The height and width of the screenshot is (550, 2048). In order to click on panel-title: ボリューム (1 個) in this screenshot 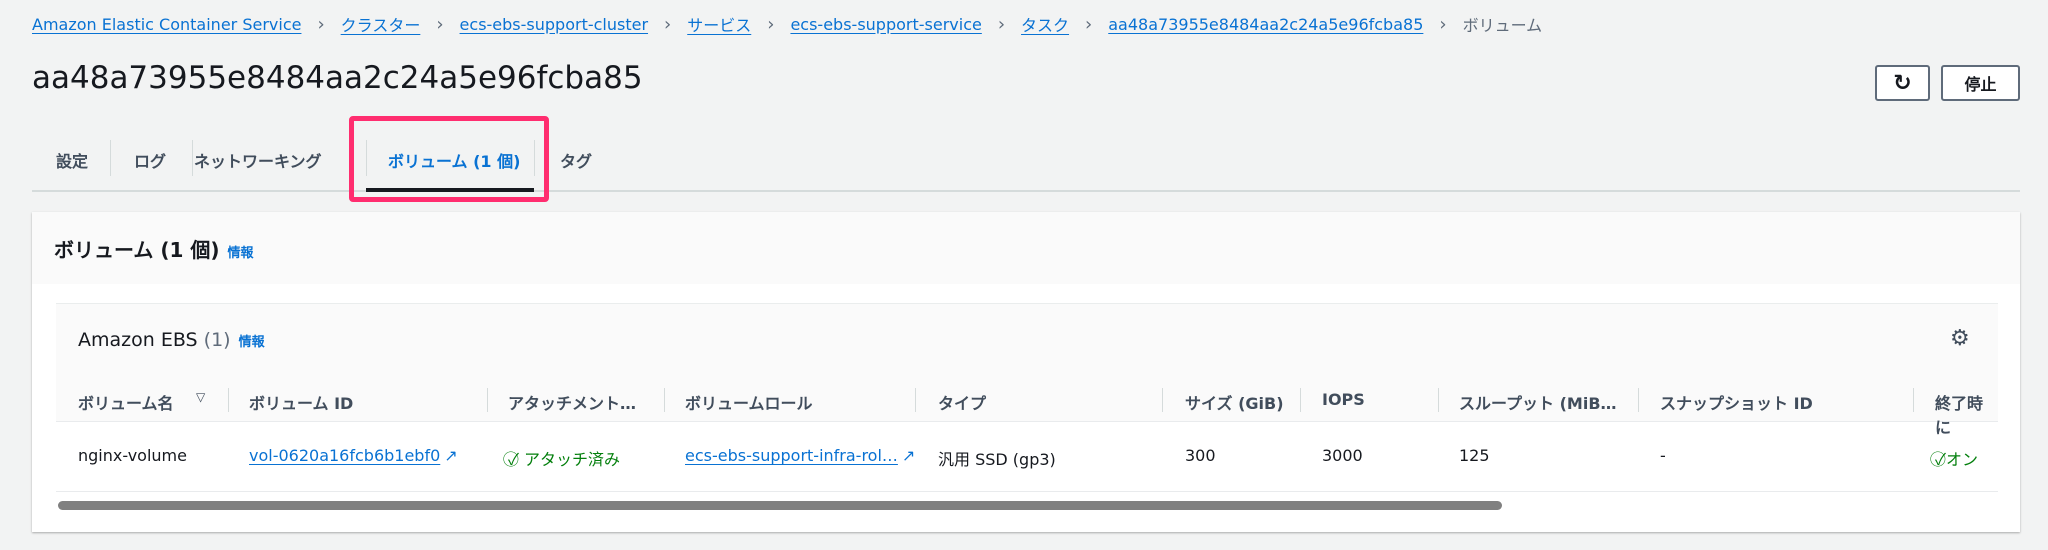, I will do `click(137, 250)`.